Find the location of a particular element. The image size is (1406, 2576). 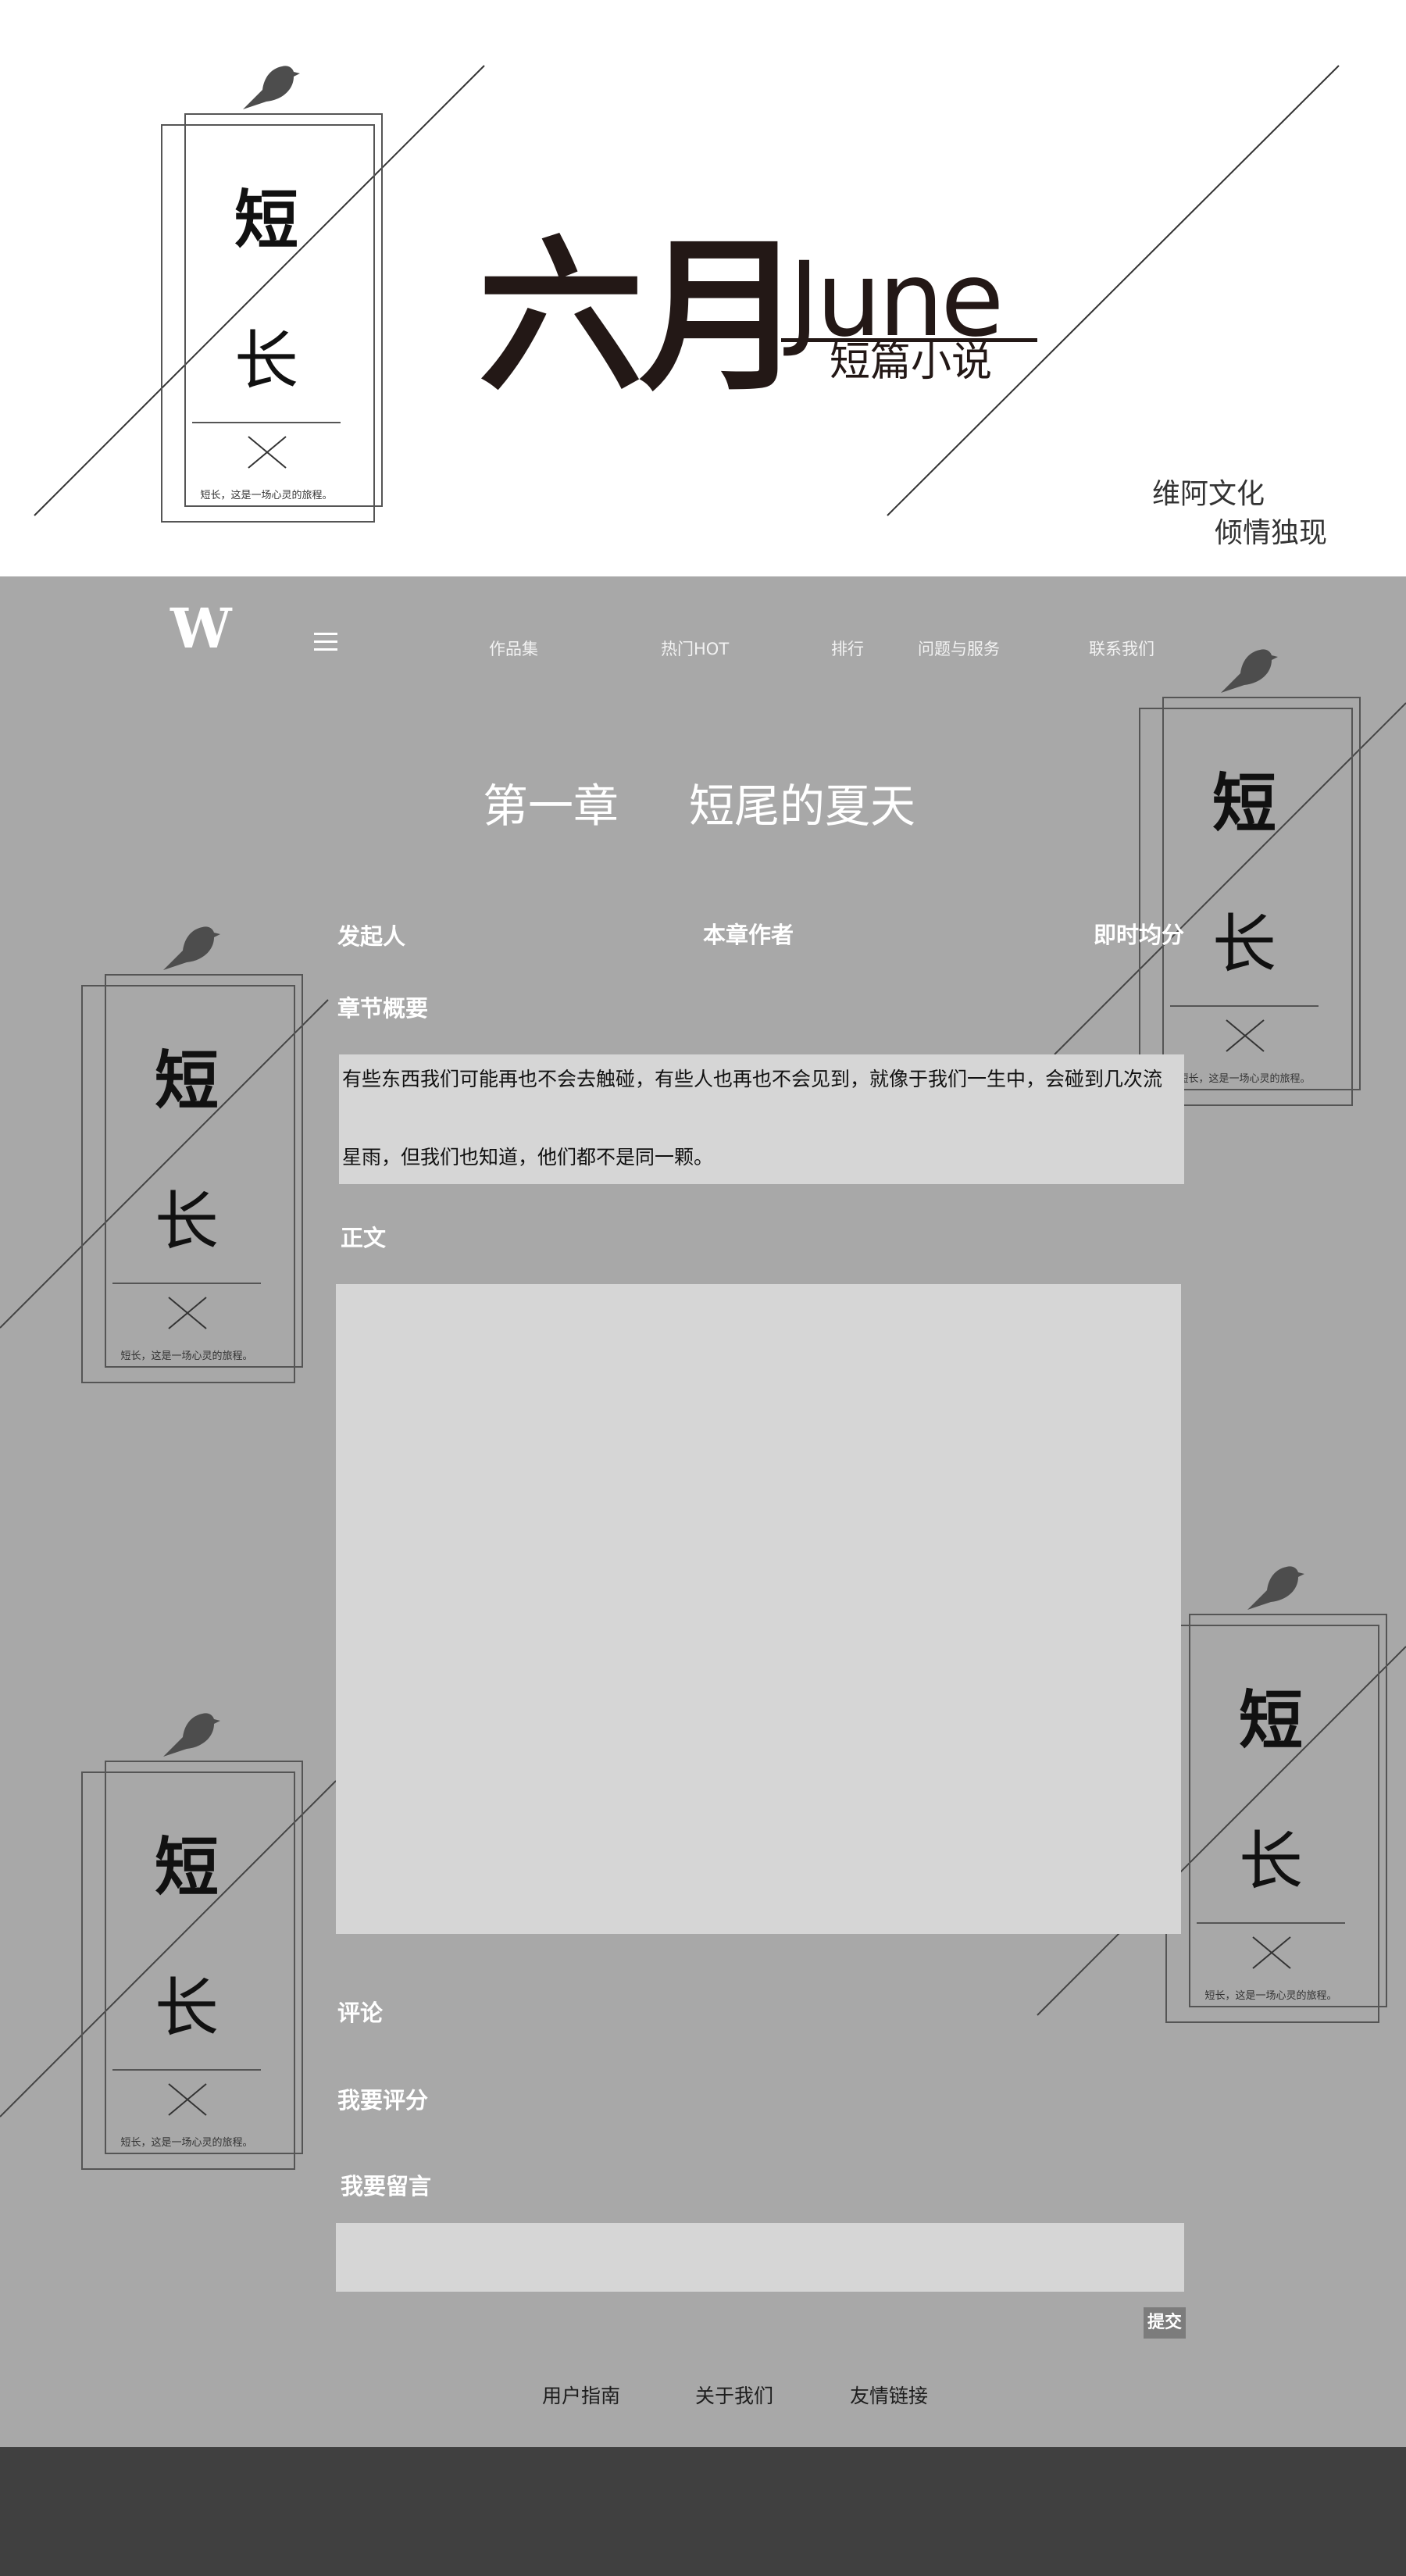

submit-button: 提交 is located at coordinates (1165, 2323).